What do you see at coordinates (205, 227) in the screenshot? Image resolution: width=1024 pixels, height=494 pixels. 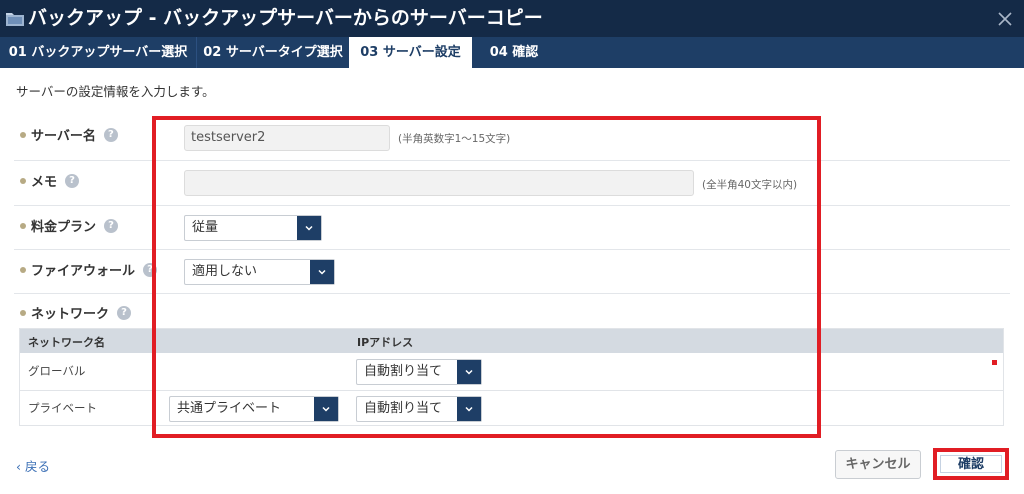 I see `plan-select-value: 従量` at bounding box center [205, 227].